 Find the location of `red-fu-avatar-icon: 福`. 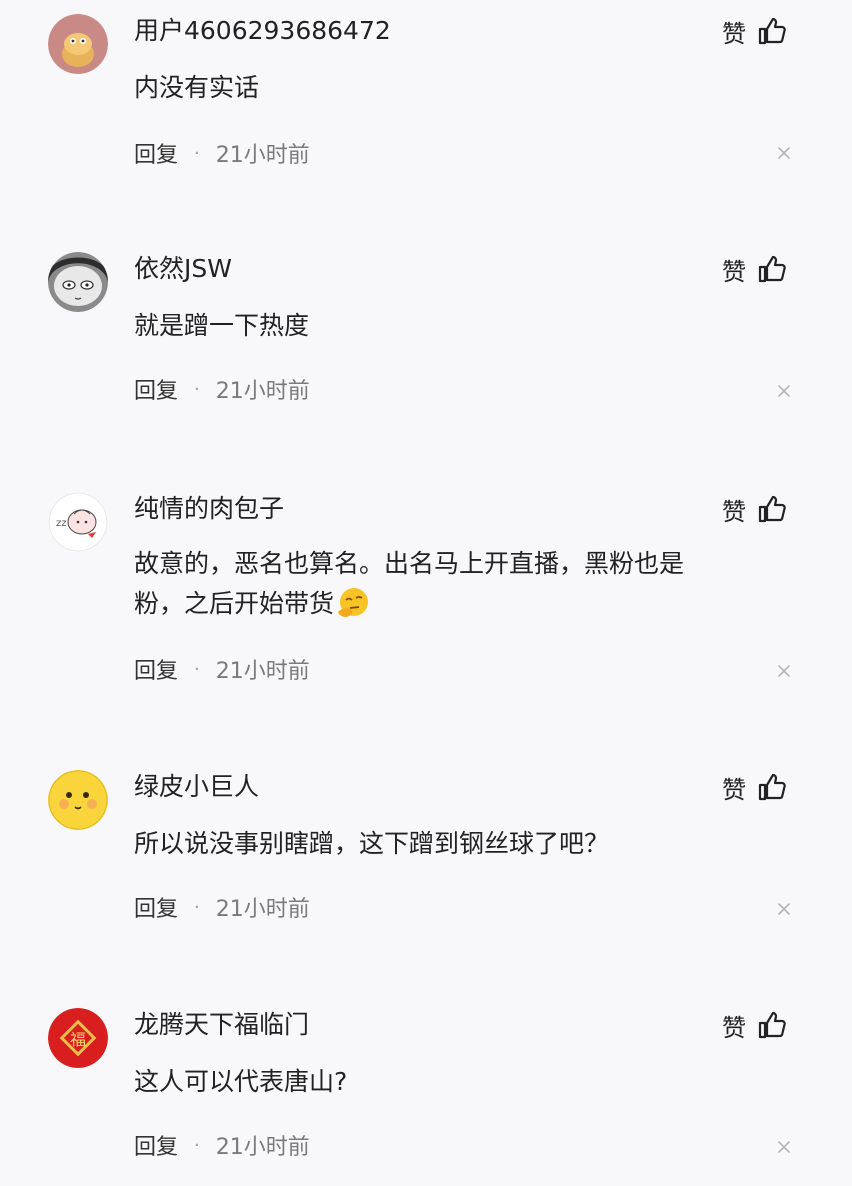

red-fu-avatar-icon: 福 is located at coordinates (78, 1038).